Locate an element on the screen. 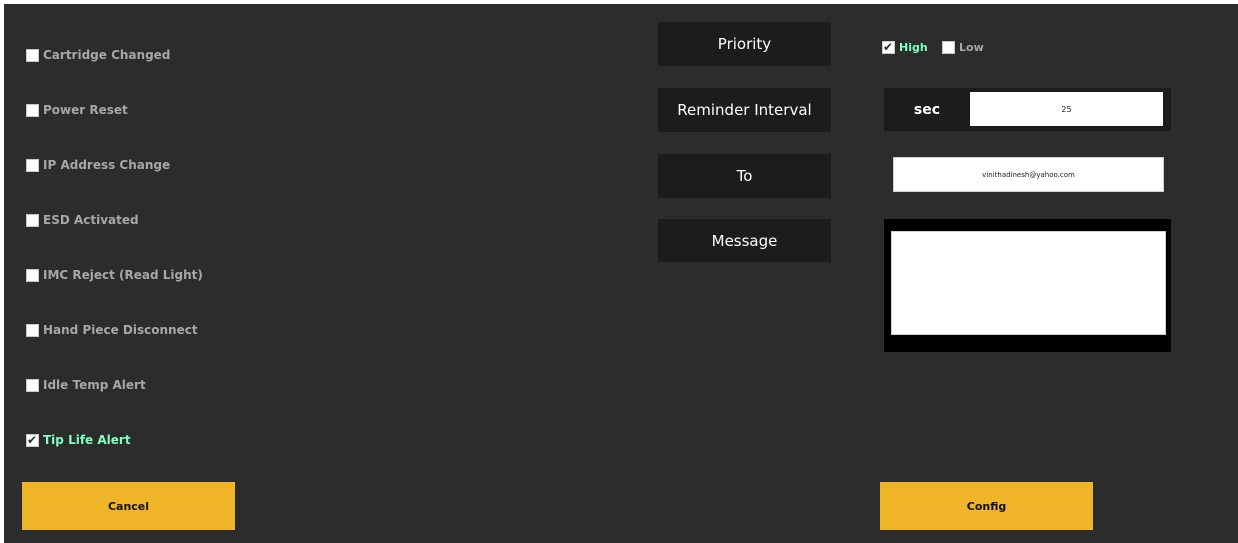 This screenshot has height=543, width=1238. interval-unit-label: sec is located at coordinates (927, 109).